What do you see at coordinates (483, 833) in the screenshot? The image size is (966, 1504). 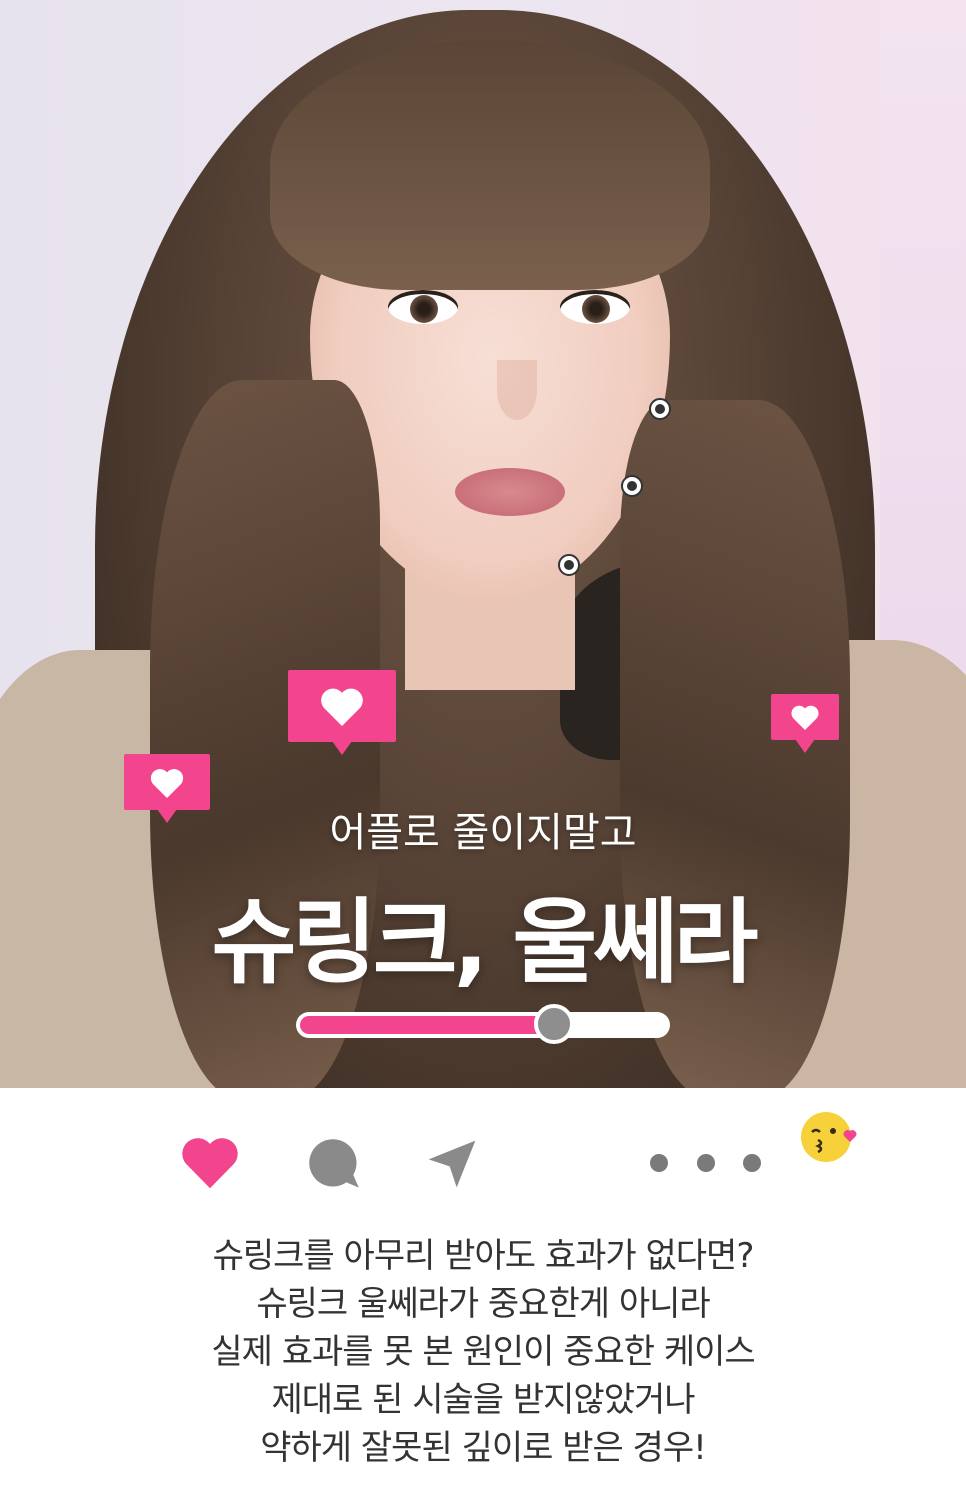 I see `post-subtitle: 어플로 줄이지말고` at bounding box center [483, 833].